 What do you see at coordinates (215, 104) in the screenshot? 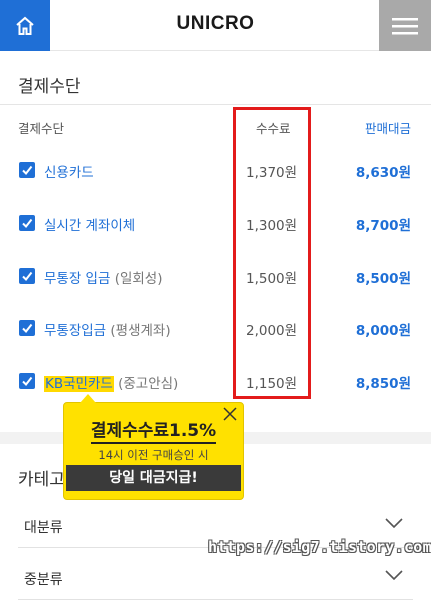
I see `section-divider` at bounding box center [215, 104].